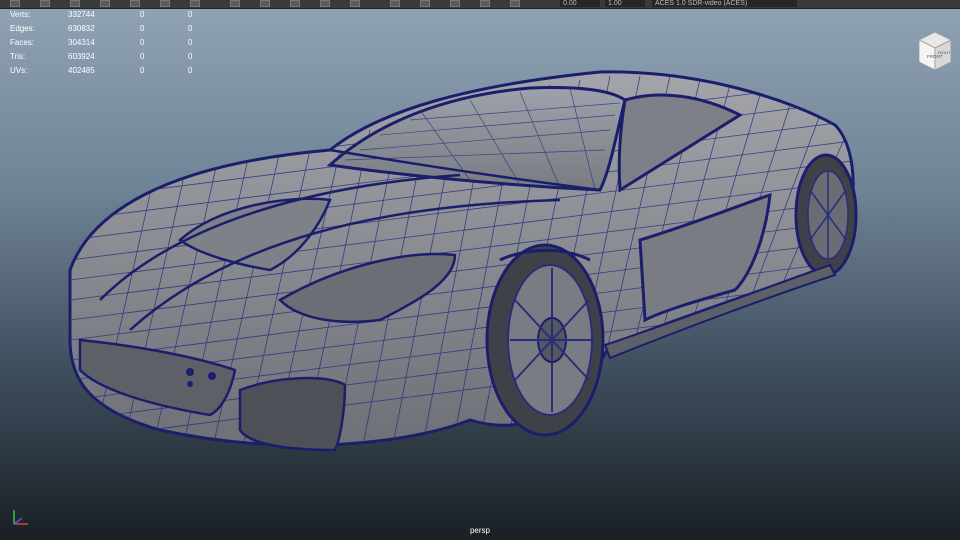 The width and height of the screenshot is (960, 540). What do you see at coordinates (826, 215) in the screenshot?
I see `rear-wheel` at bounding box center [826, 215].